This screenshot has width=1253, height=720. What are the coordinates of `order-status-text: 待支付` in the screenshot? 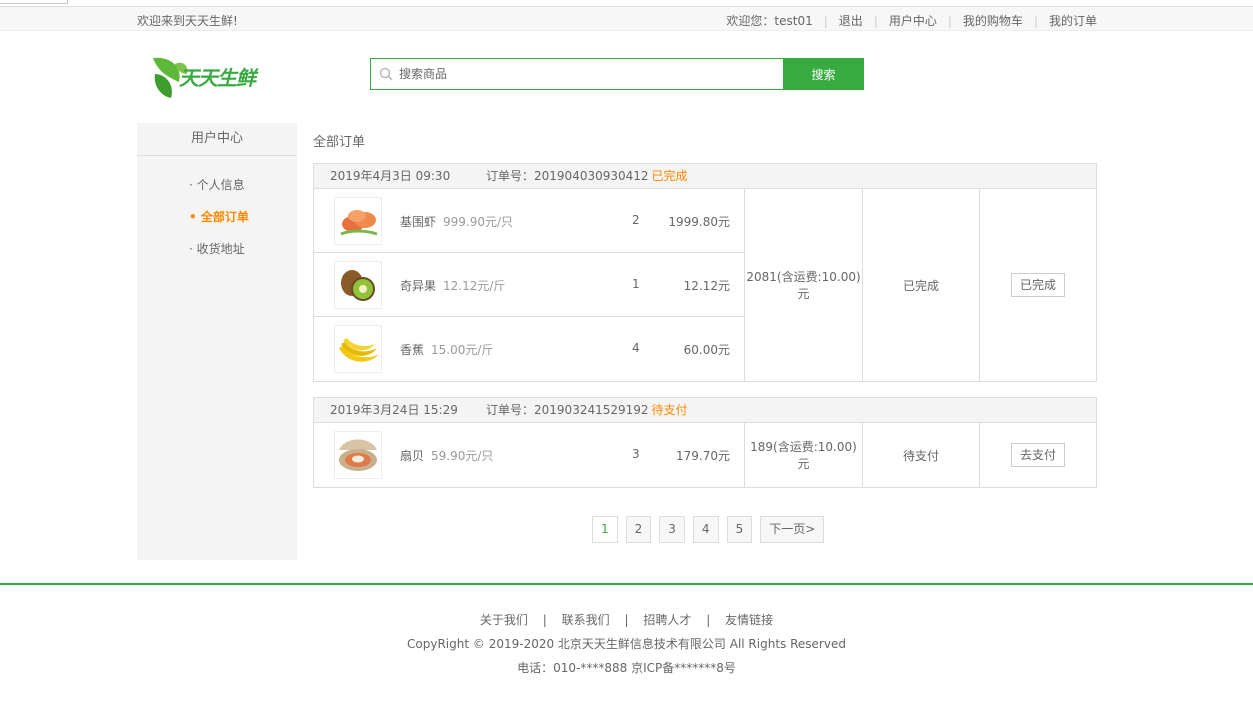 It's located at (669, 410).